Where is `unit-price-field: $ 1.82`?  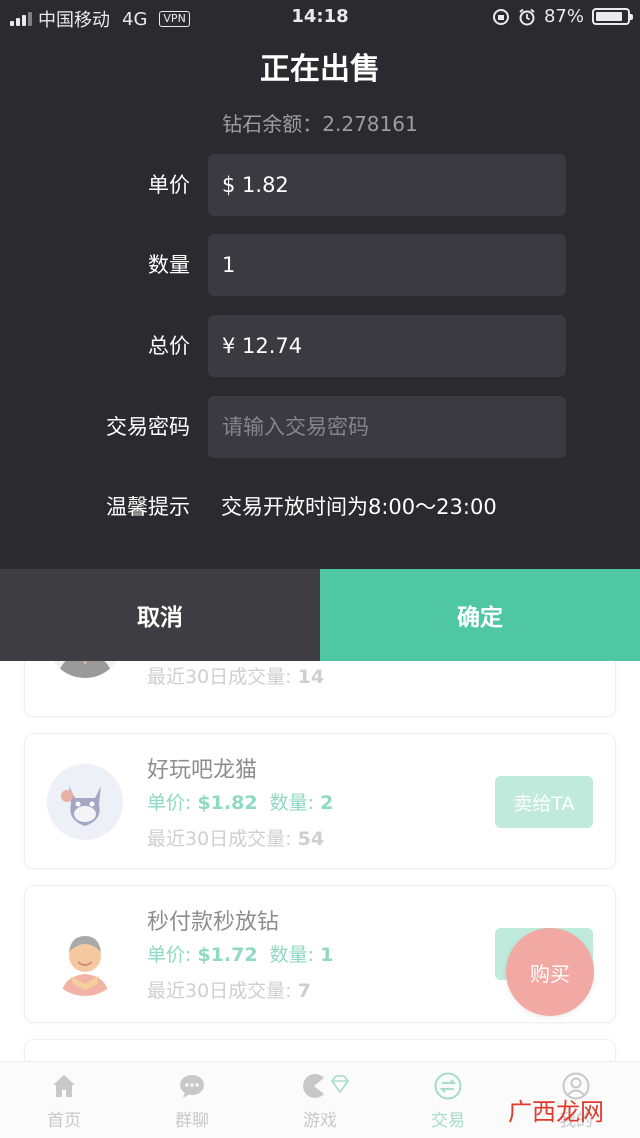 unit-price-field: $ 1.82 is located at coordinates (387, 185).